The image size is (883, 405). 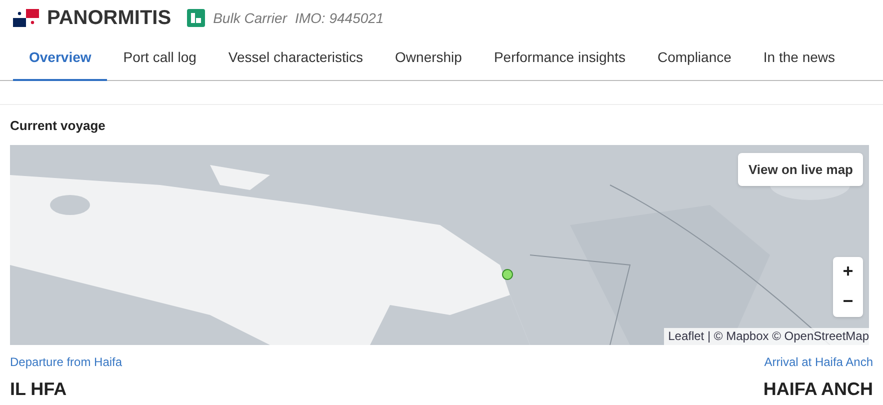 I want to click on departure-label: Departure from Haifa, so click(x=66, y=362).